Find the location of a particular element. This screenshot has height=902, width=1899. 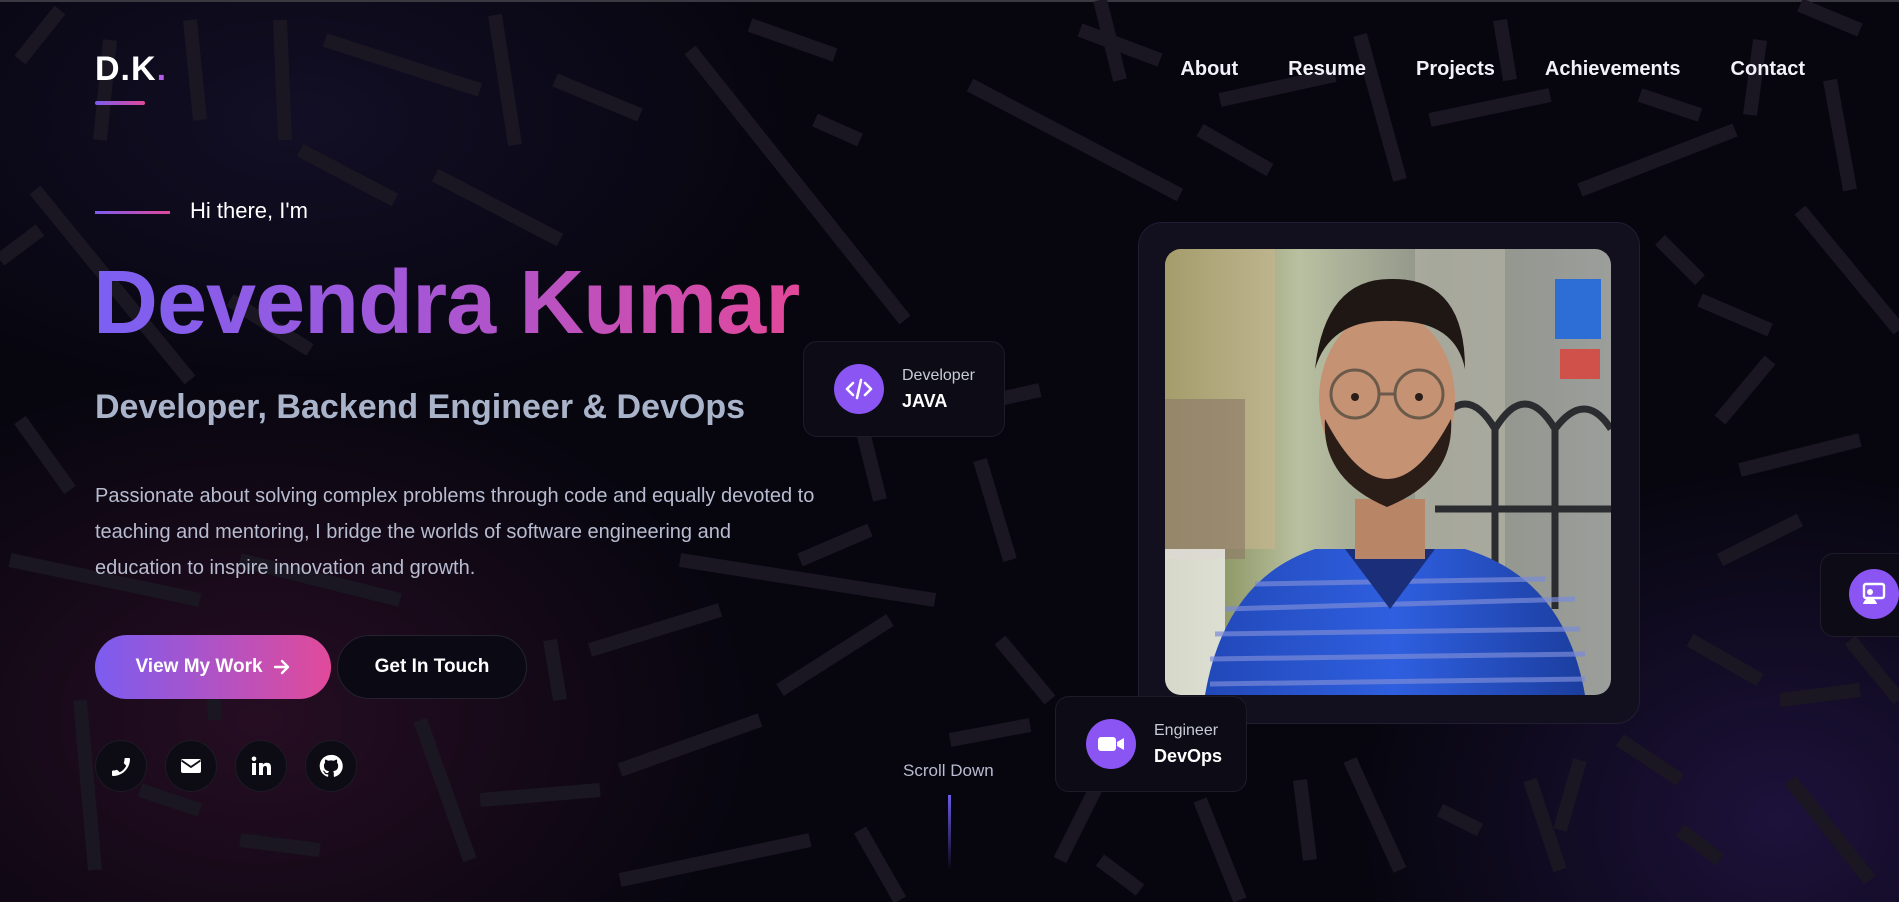

email-link is located at coordinates (191, 766).